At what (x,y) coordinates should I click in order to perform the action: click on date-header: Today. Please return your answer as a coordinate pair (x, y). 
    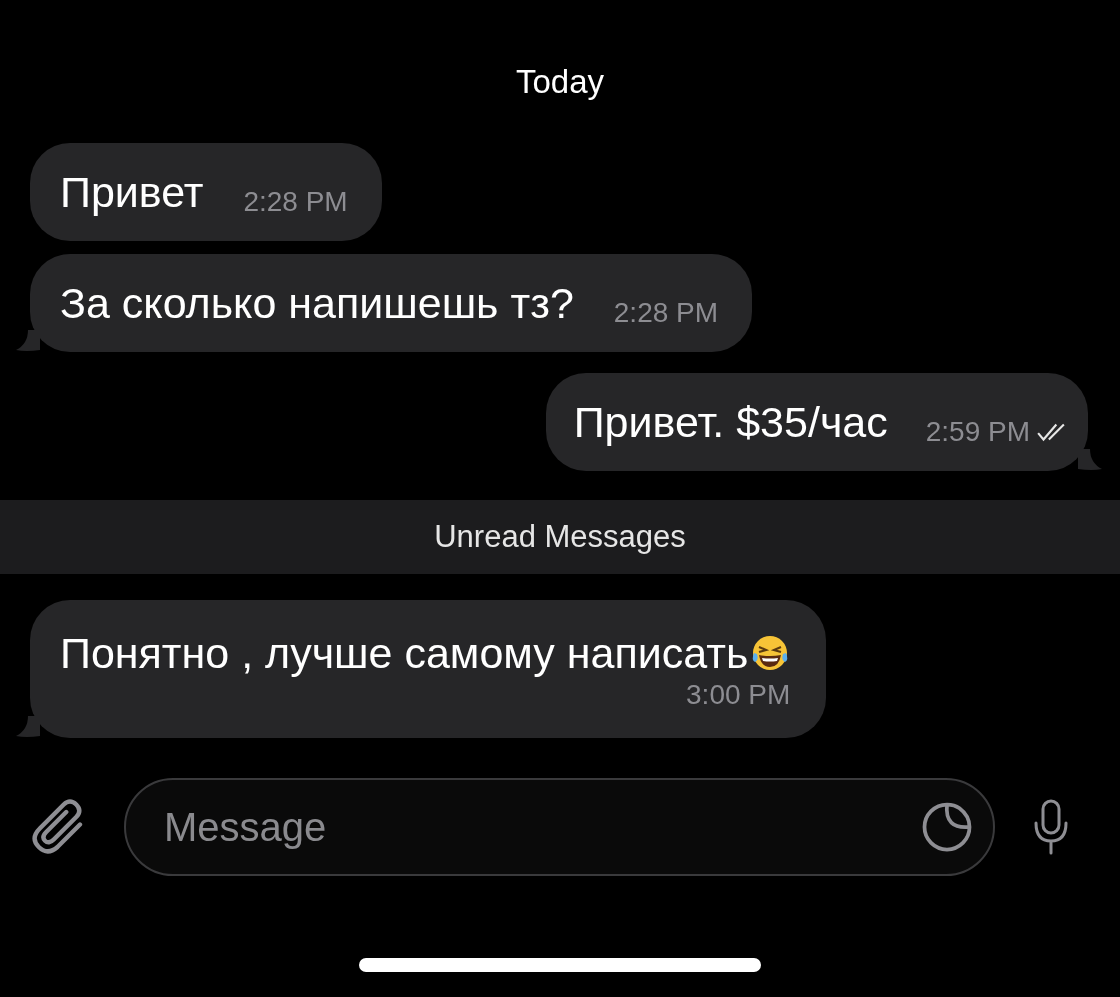
    Looking at the image, I should click on (560, 82).